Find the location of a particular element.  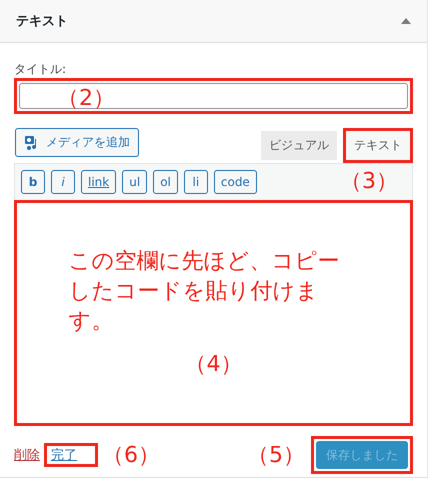

annotation-label: （6） is located at coordinates (131, 456).